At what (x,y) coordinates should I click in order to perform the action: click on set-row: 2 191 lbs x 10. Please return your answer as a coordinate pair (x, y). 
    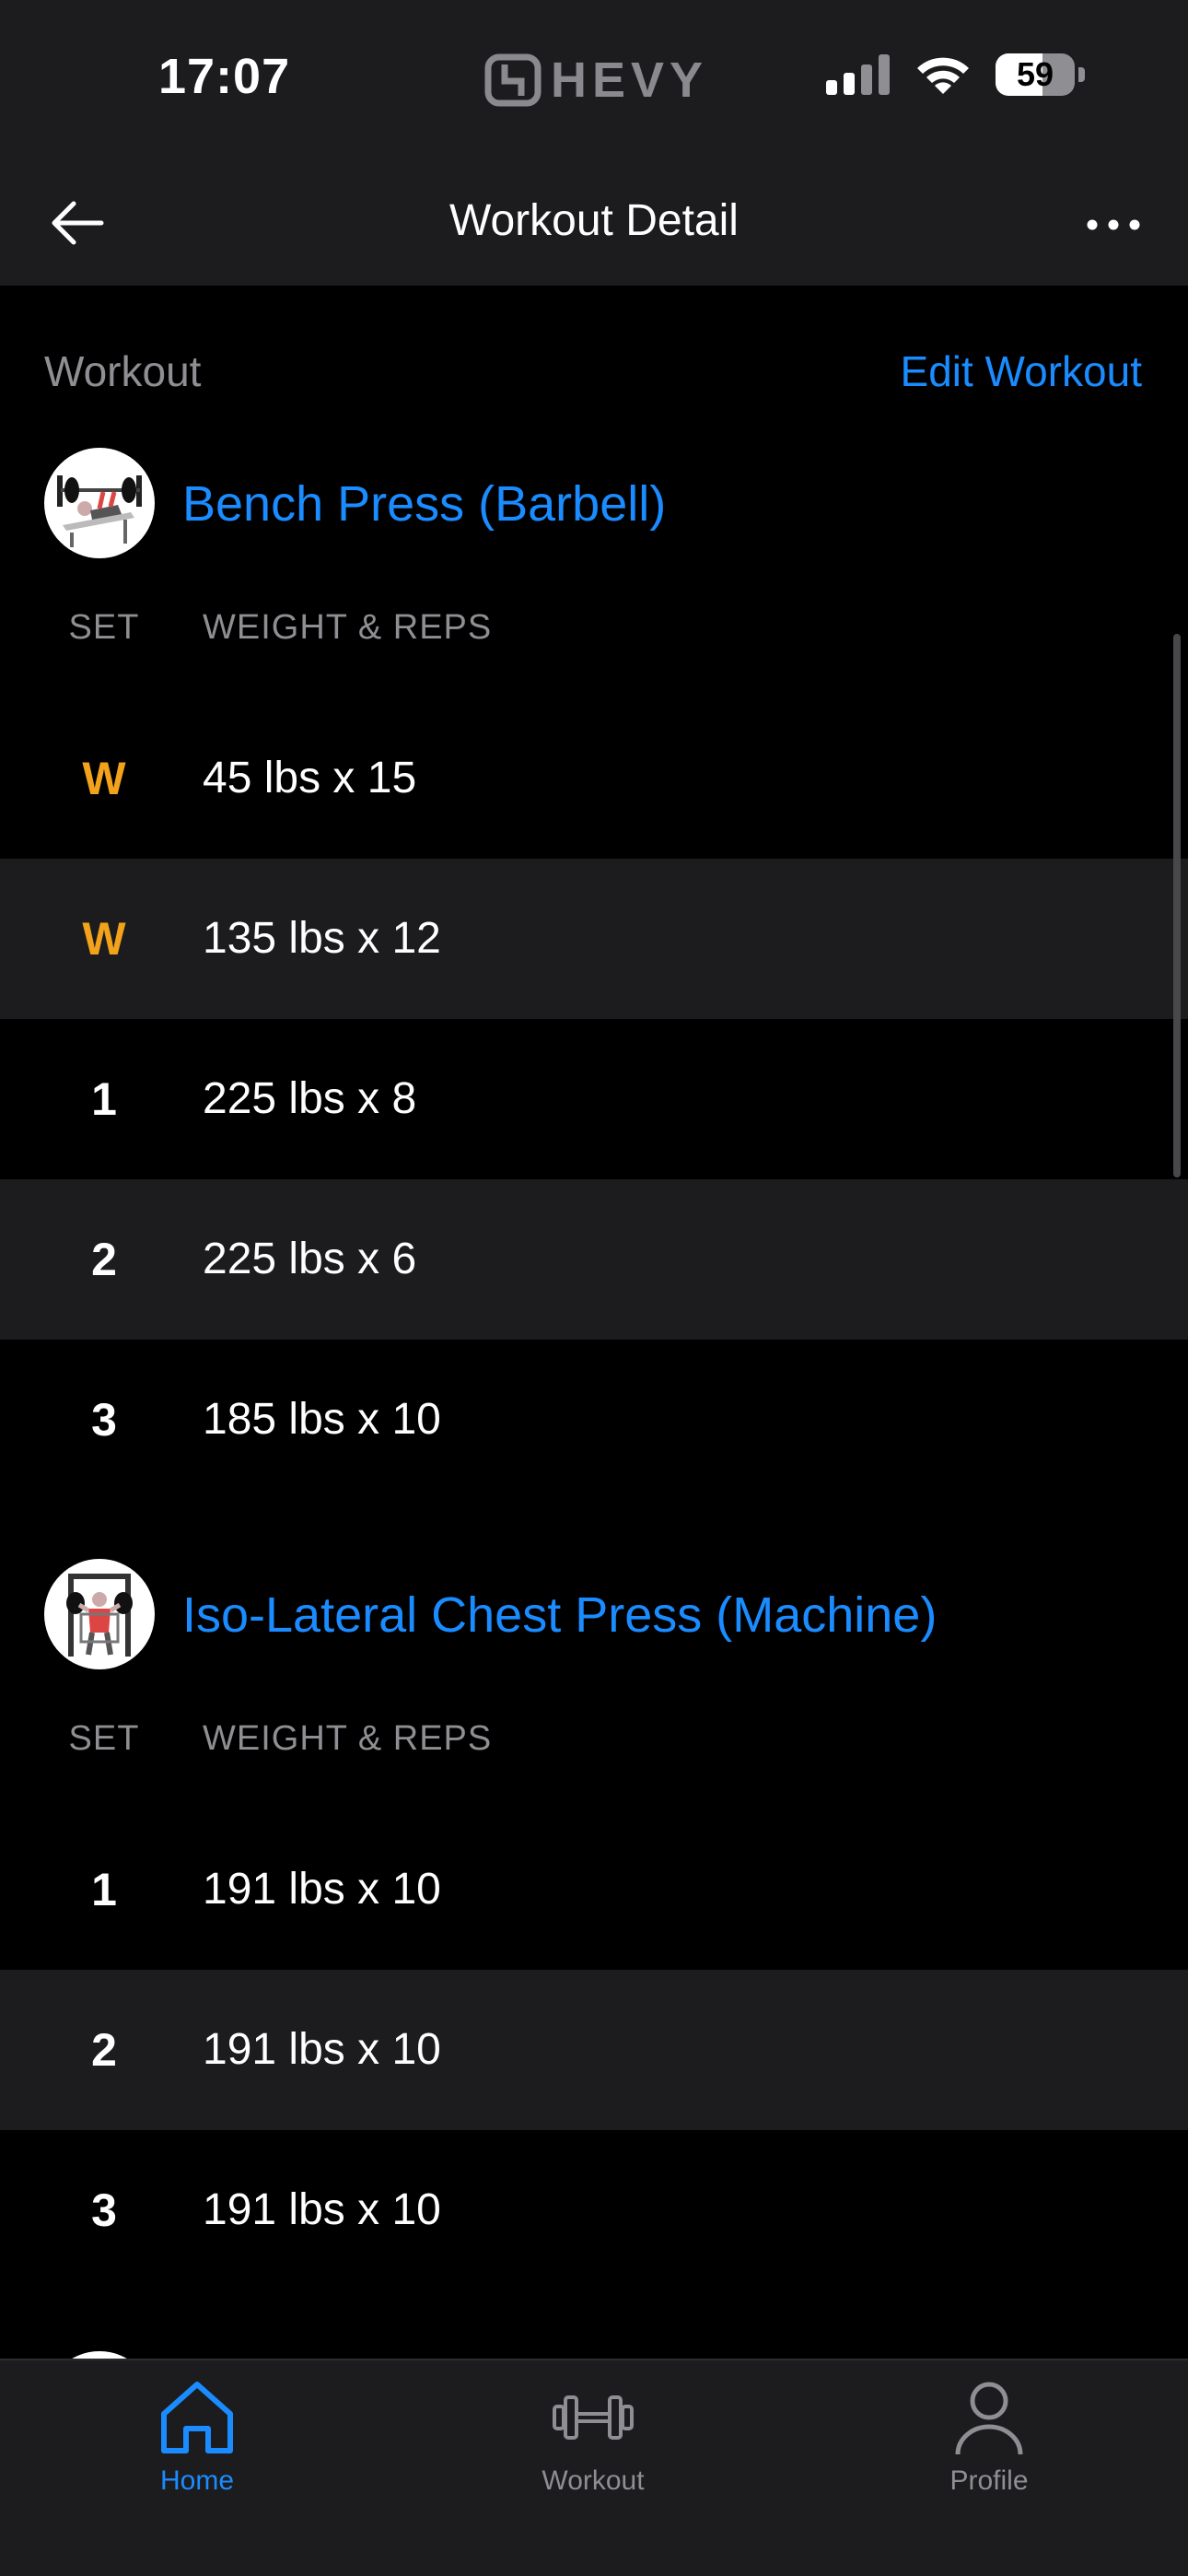
    Looking at the image, I should click on (594, 2050).